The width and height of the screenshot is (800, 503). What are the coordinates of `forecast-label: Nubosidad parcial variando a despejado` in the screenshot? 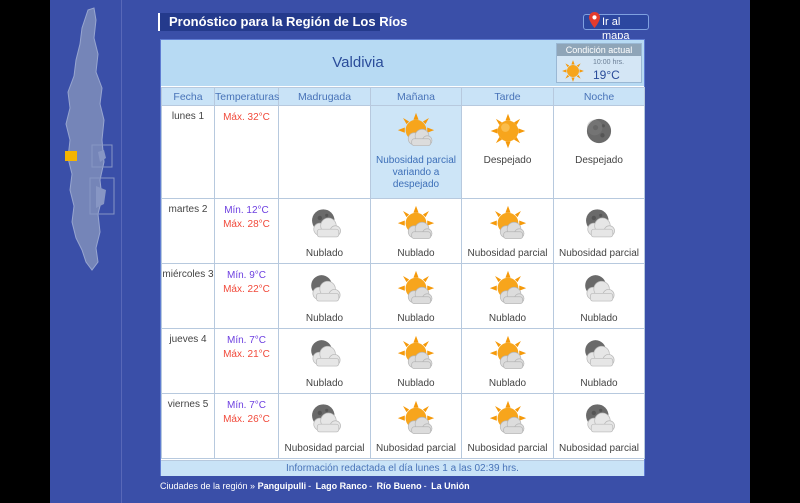 It's located at (416, 172).